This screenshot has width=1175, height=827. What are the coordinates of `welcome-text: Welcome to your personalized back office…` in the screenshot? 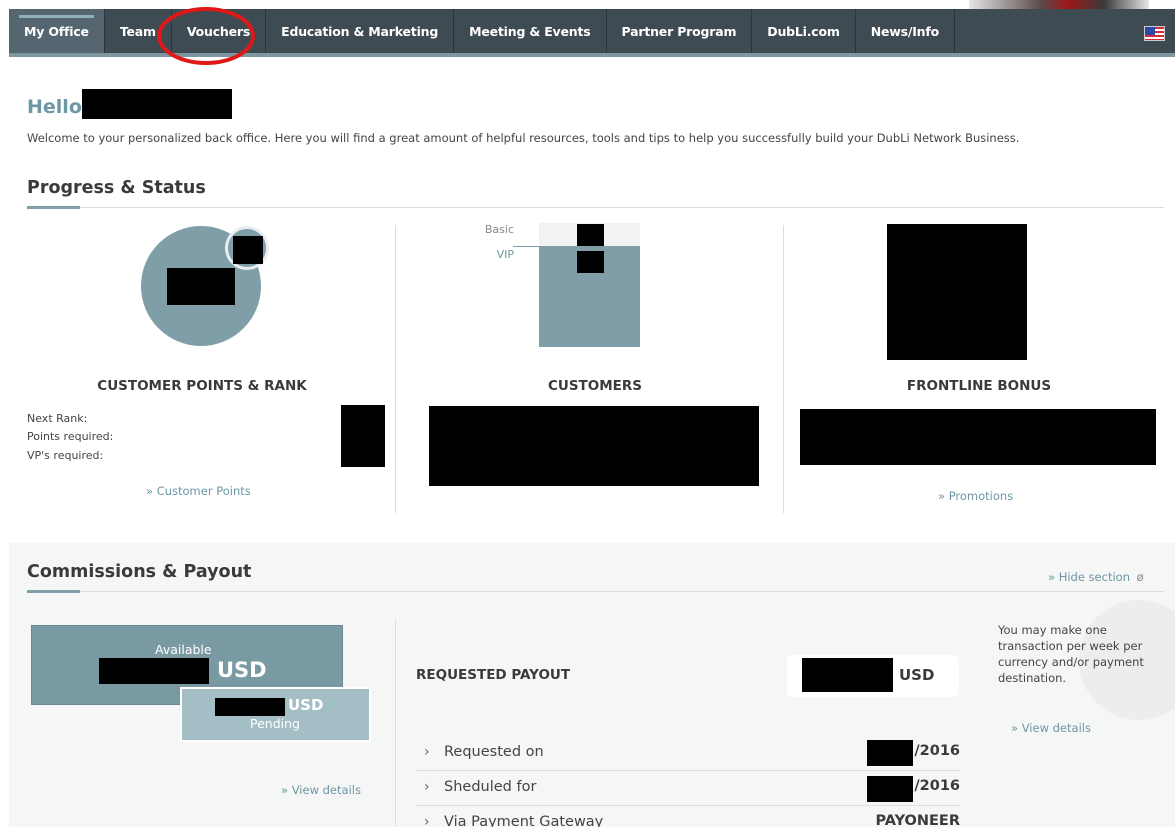 It's located at (523, 138).